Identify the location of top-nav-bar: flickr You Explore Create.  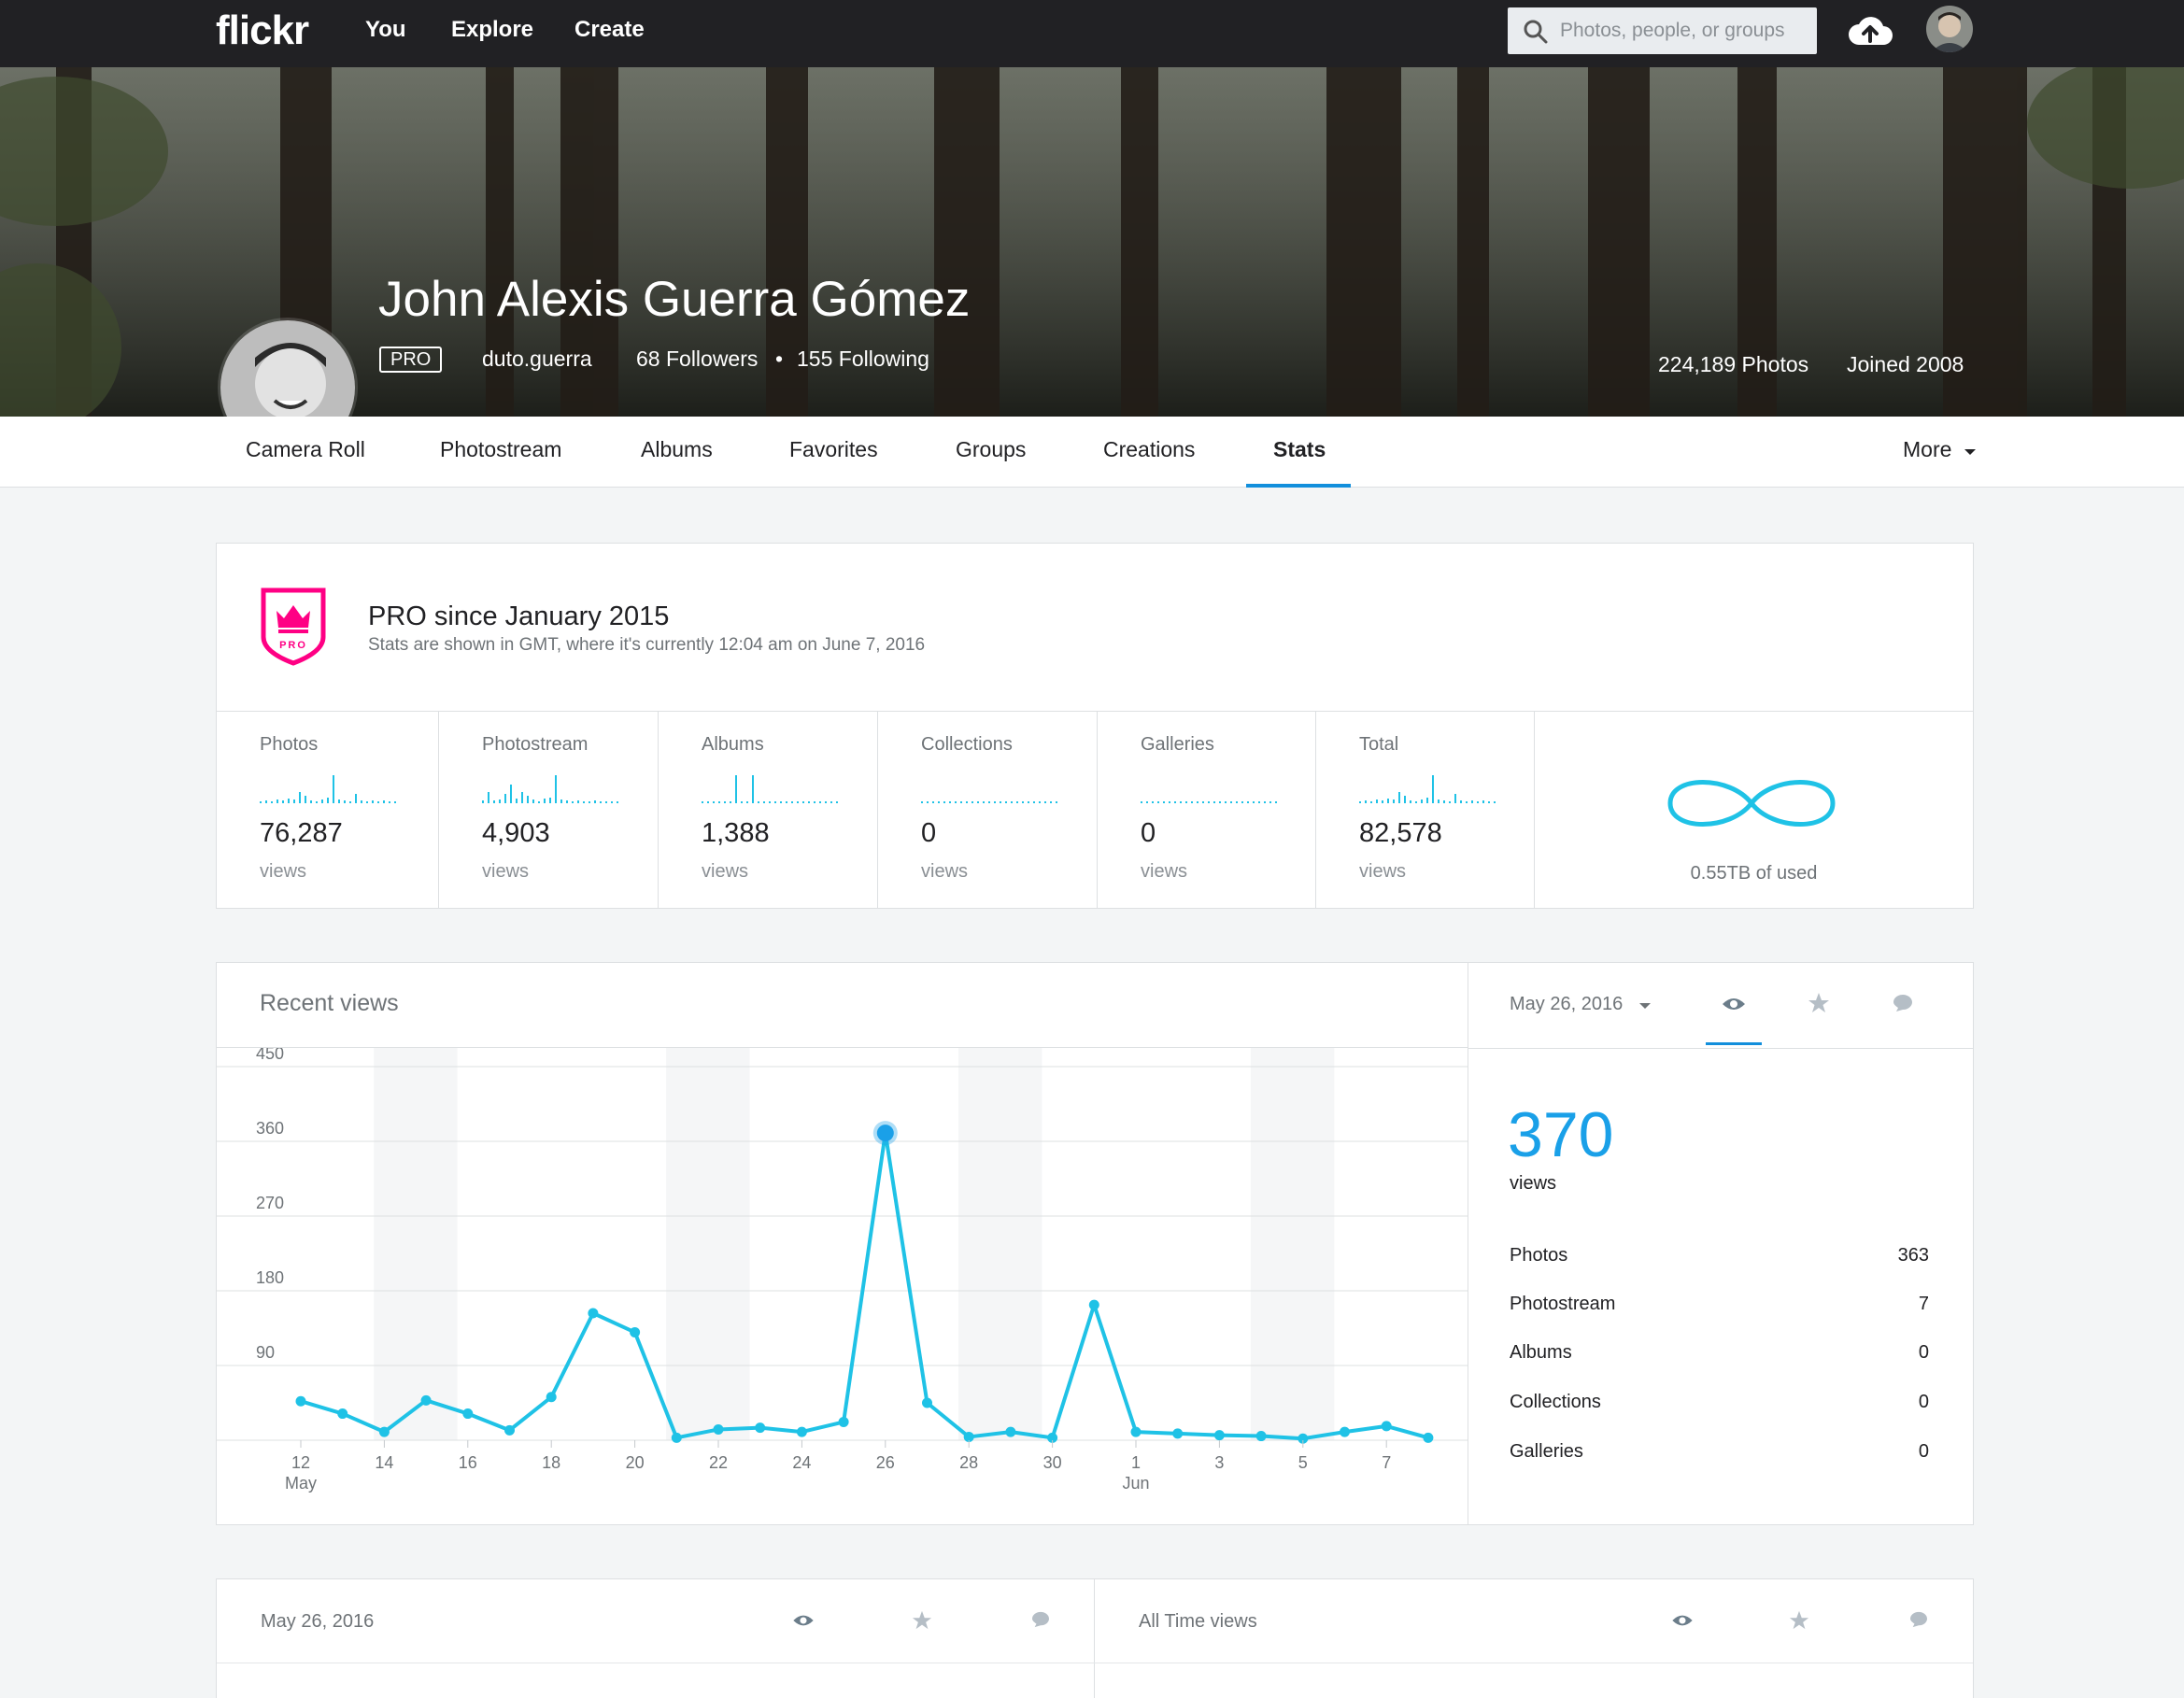
(1092, 33).